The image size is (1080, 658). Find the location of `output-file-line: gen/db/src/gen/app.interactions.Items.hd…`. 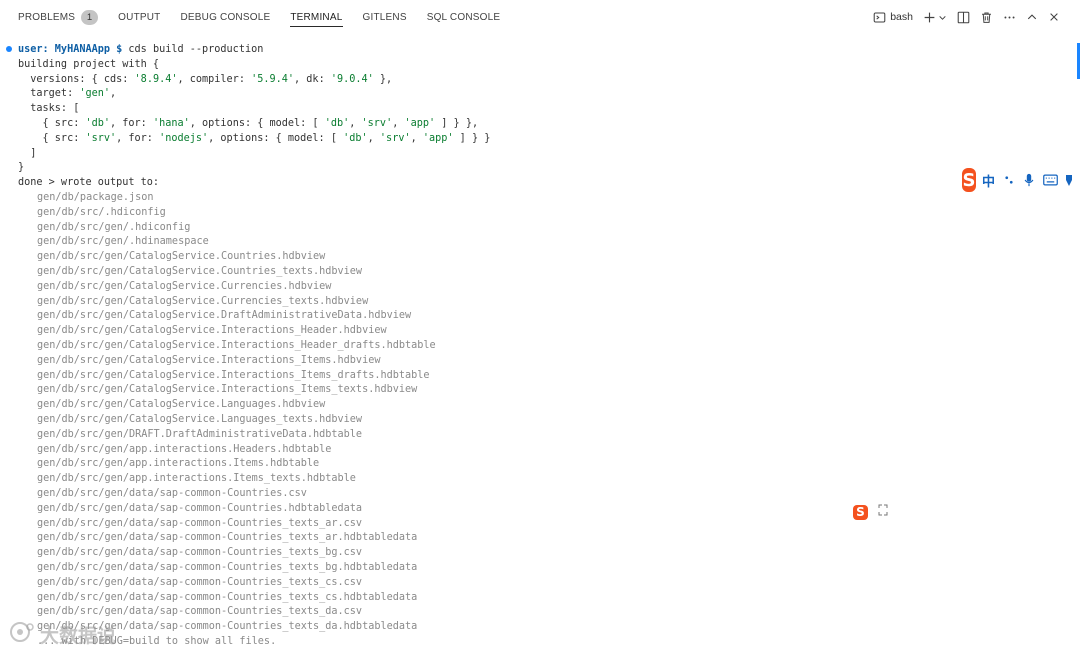

output-file-line: gen/db/src/gen/app.interactions.Items.hd… is located at coordinates (178, 464).